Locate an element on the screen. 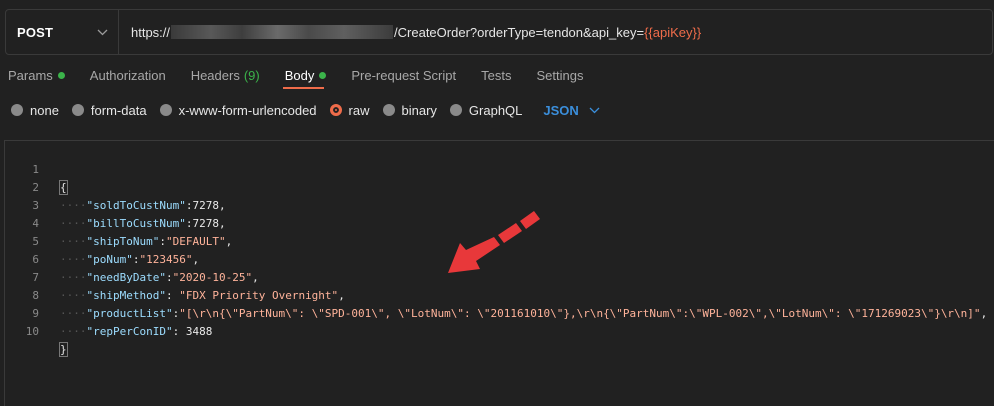 The image size is (994, 406). tab-settings: Settings is located at coordinates (559, 75).